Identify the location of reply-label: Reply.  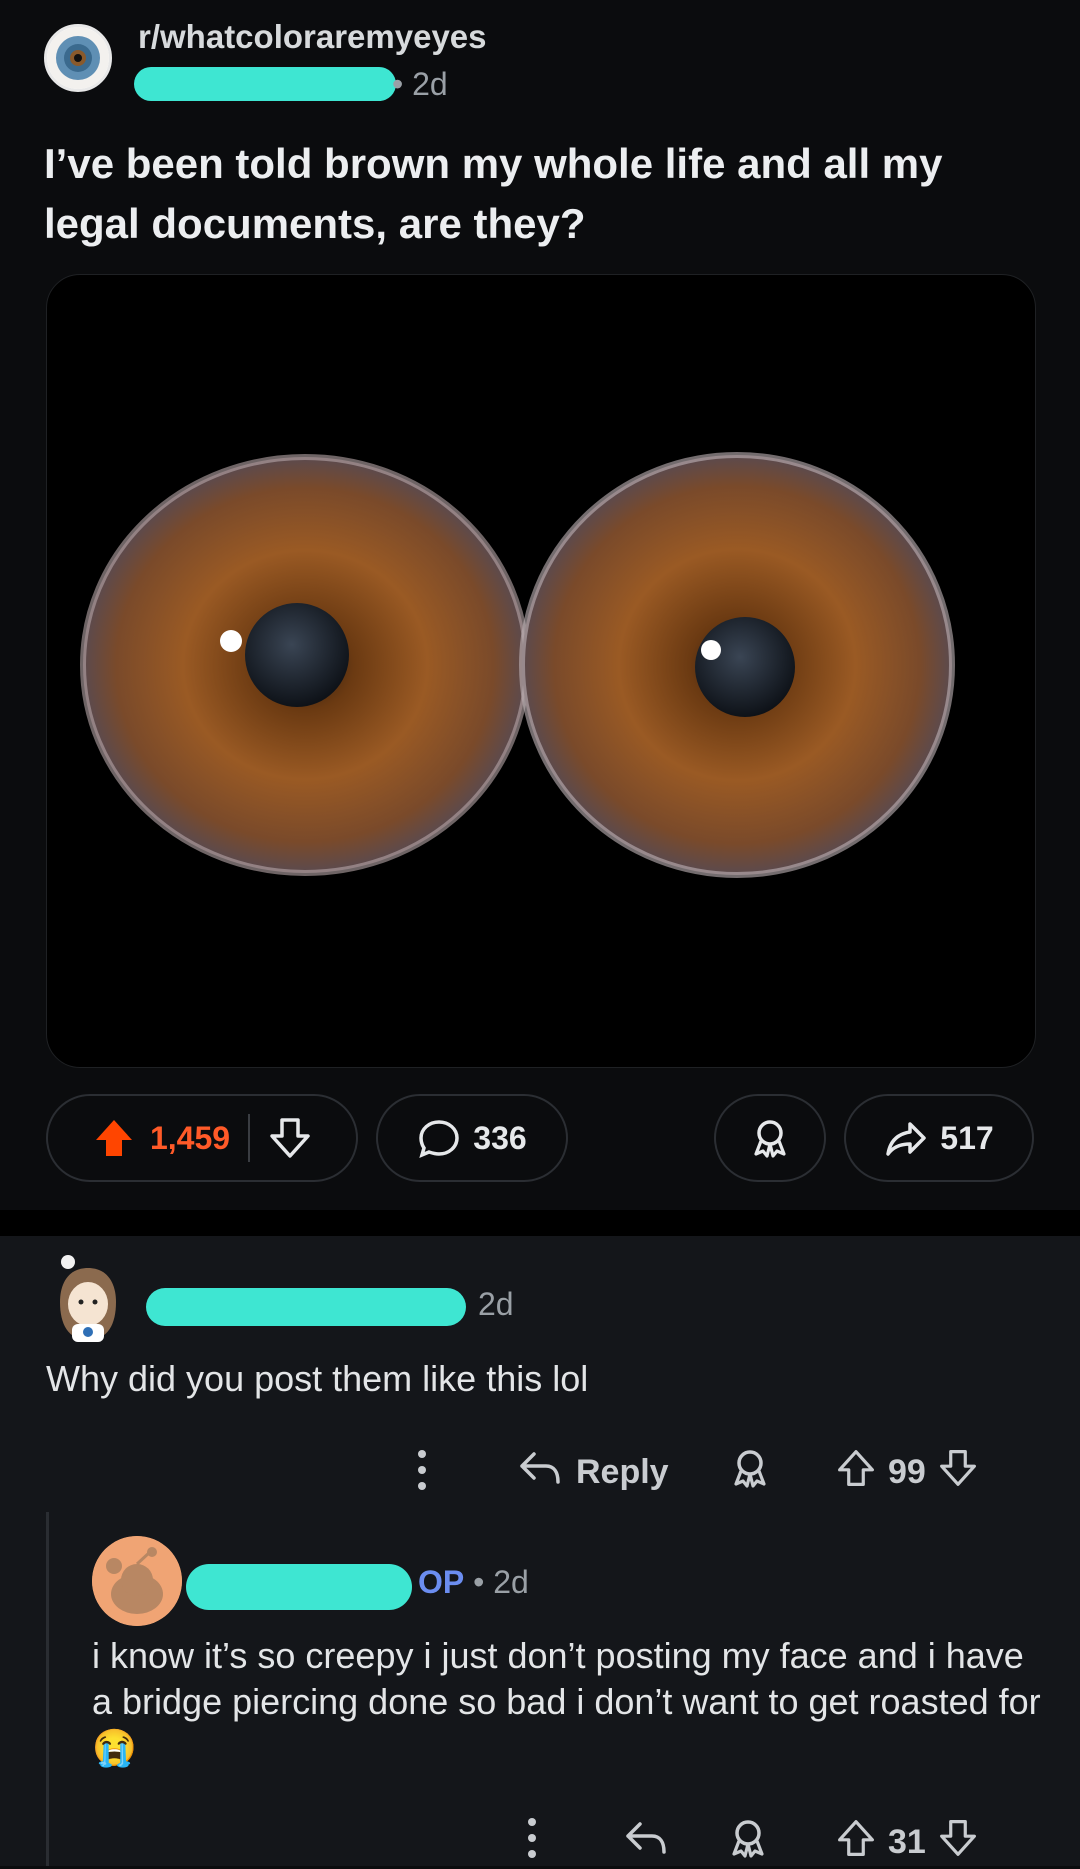
(622, 1472).